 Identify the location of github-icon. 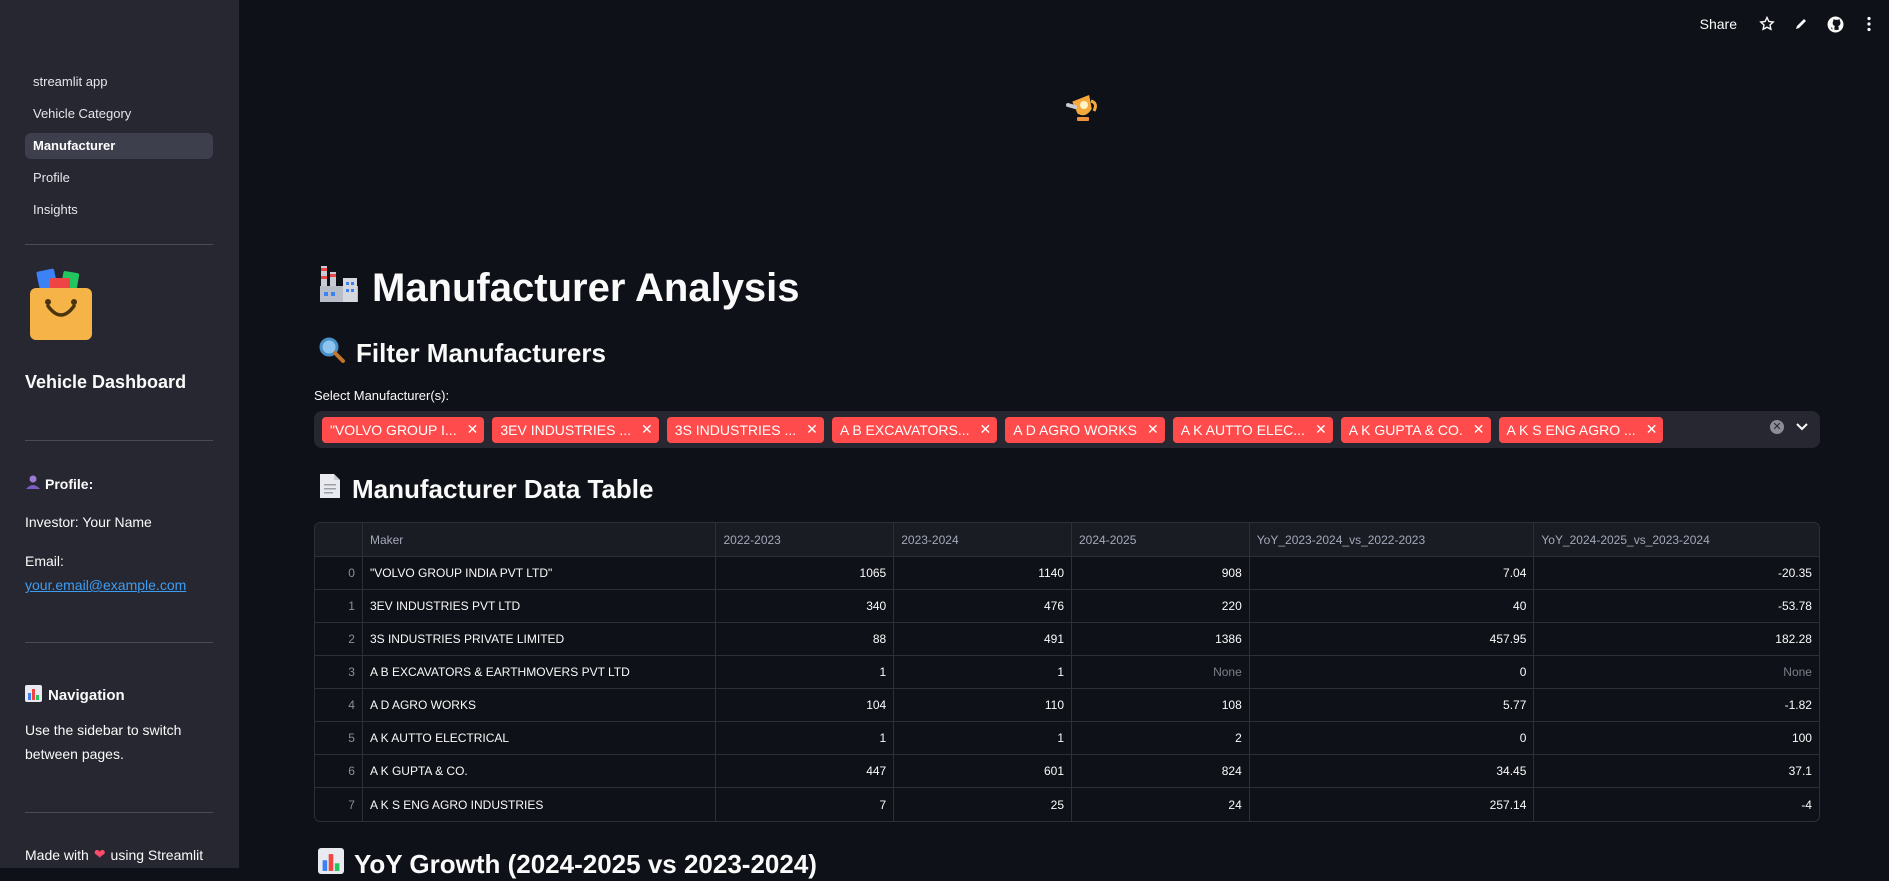
(1835, 24).